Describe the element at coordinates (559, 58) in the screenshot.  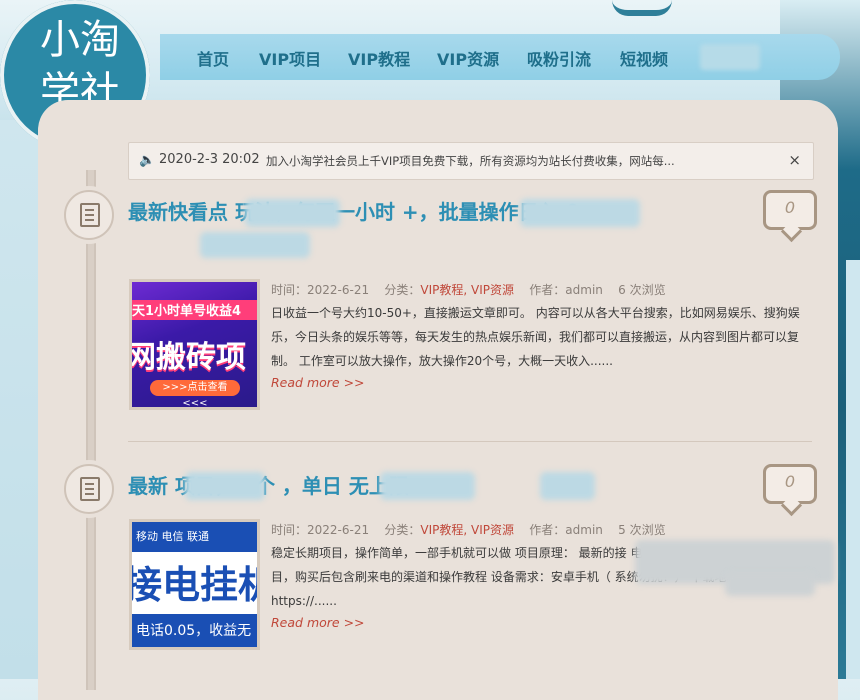
I see `nav-item-traffic: 吸粉引流` at that location.